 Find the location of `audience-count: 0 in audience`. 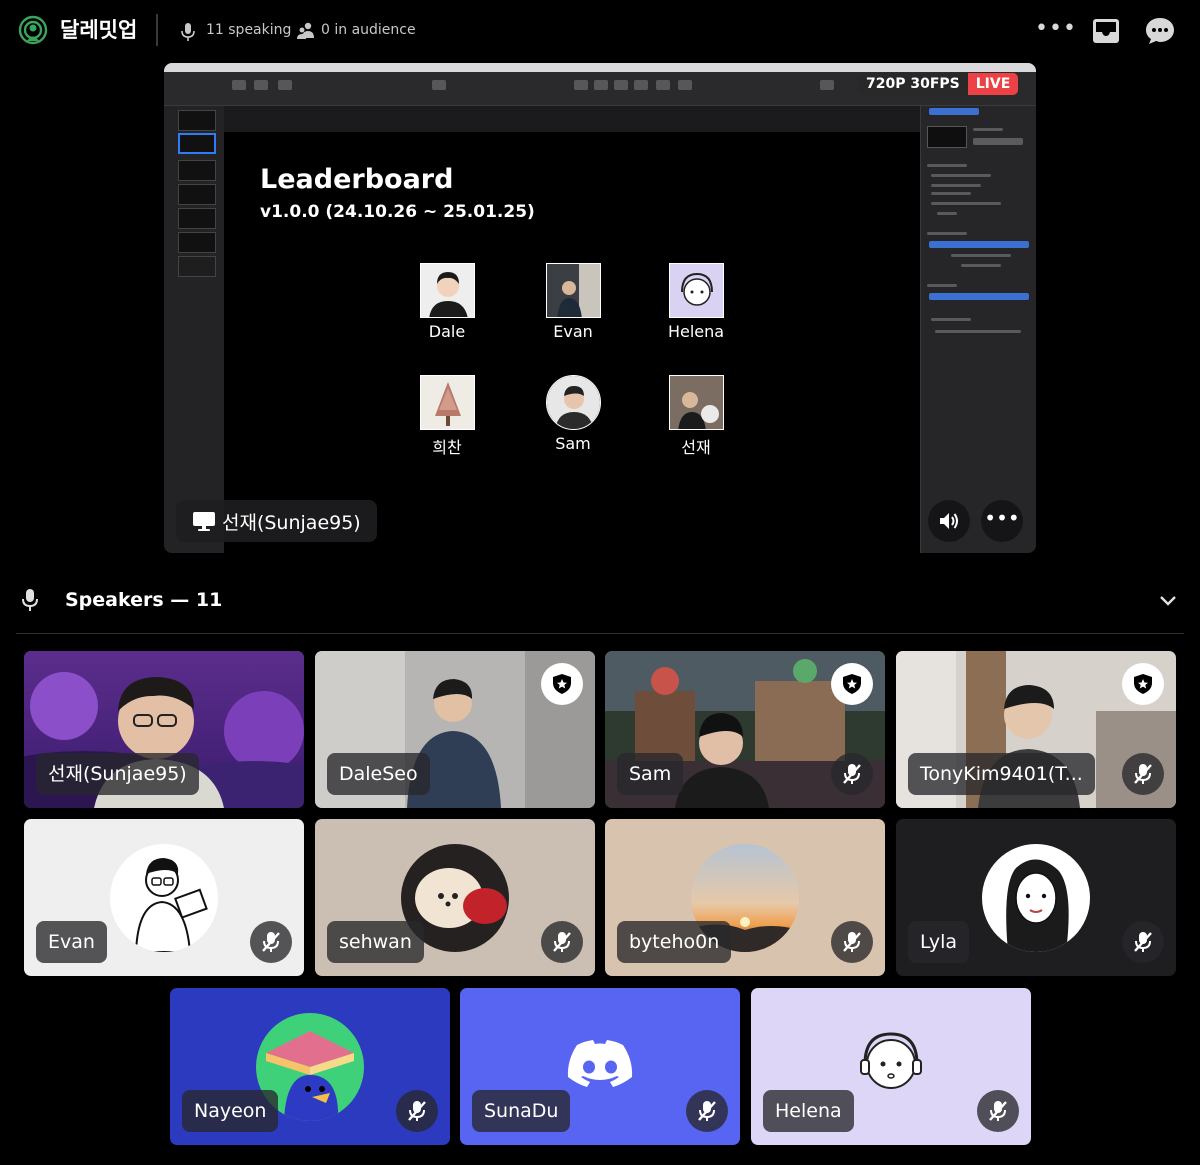

audience-count: 0 in audience is located at coordinates (368, 30).